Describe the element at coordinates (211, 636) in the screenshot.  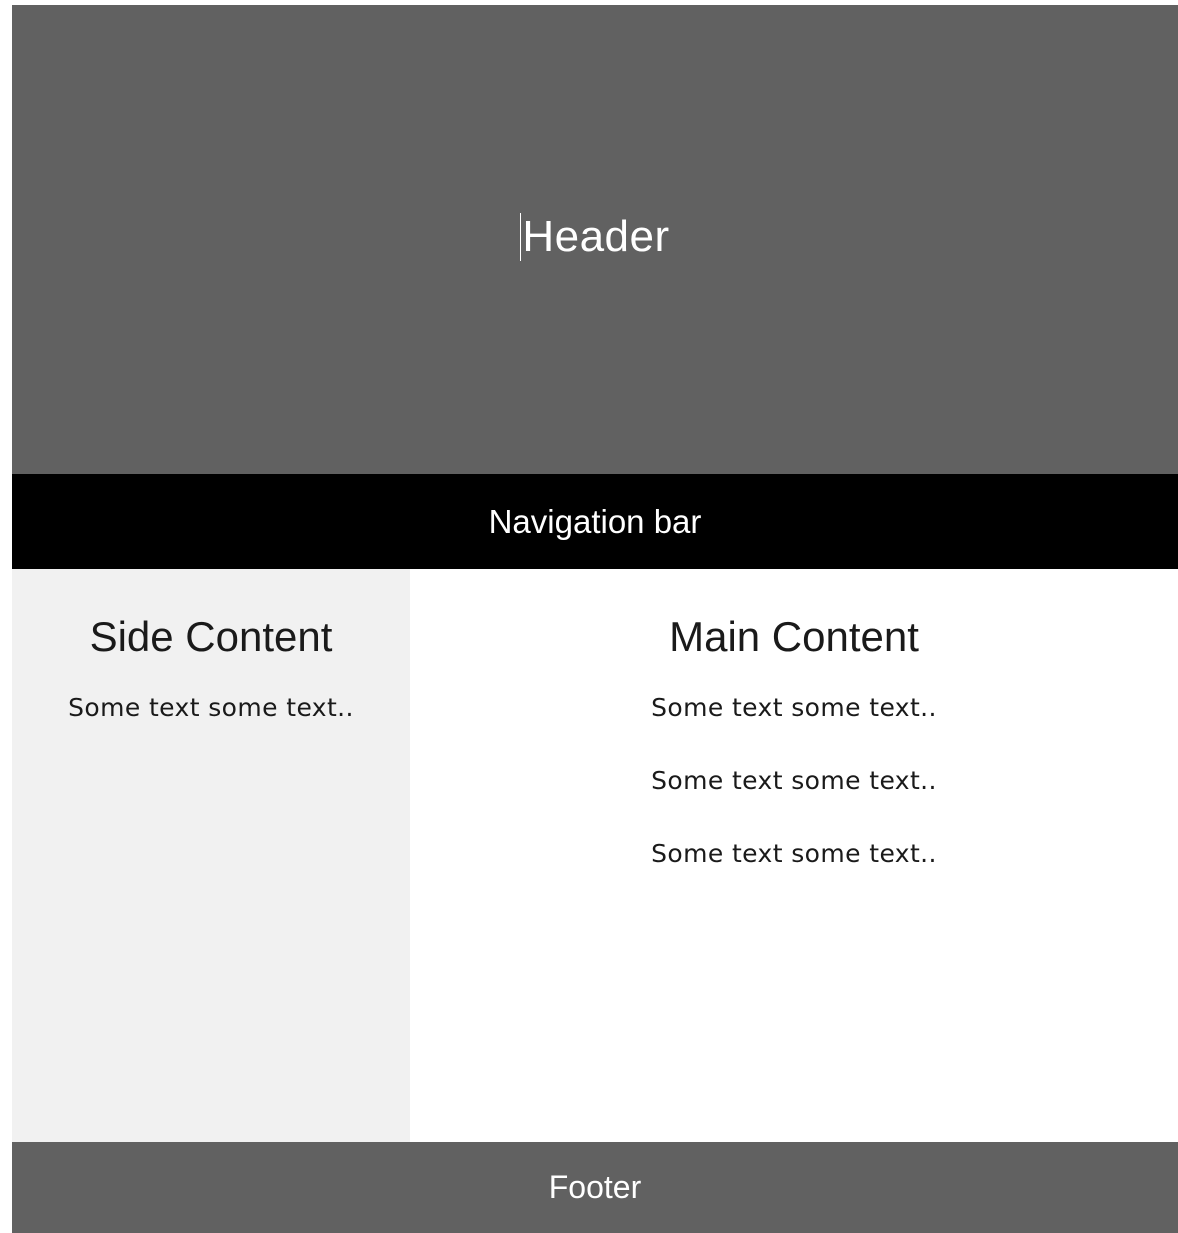
I see `side-content-title: Side Content` at that location.